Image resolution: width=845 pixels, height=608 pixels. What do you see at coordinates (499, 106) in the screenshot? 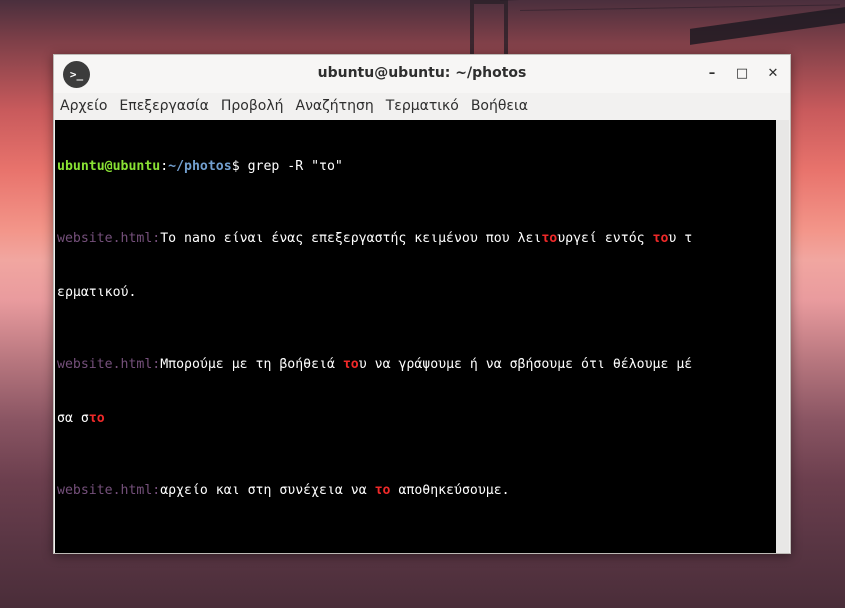
I see `menu-help: Βοήθεια` at bounding box center [499, 106].